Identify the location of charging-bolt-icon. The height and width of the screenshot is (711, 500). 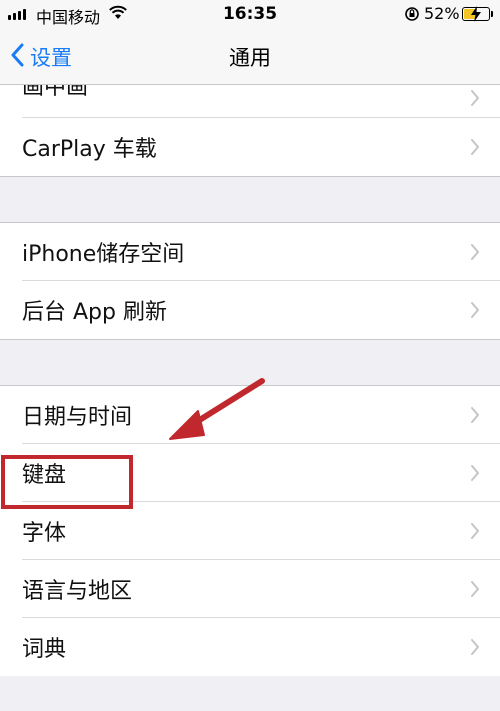
(476, 16).